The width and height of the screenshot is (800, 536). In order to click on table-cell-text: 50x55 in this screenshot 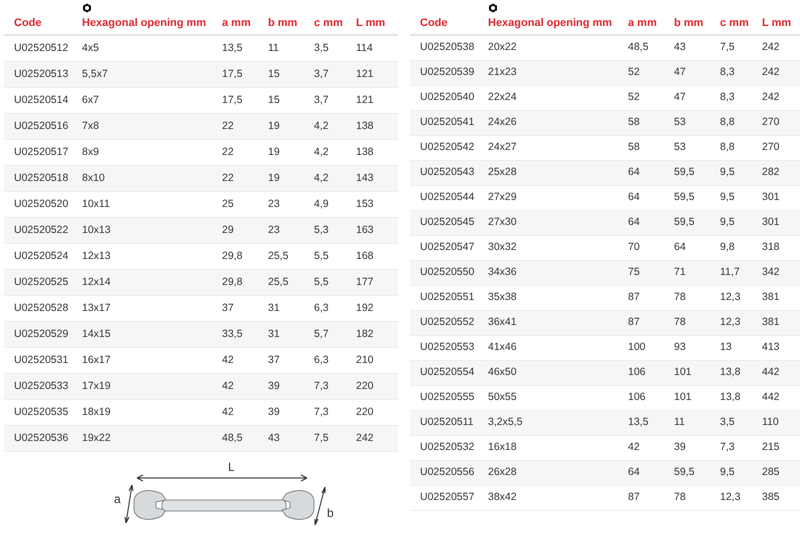, I will do `click(502, 398)`.